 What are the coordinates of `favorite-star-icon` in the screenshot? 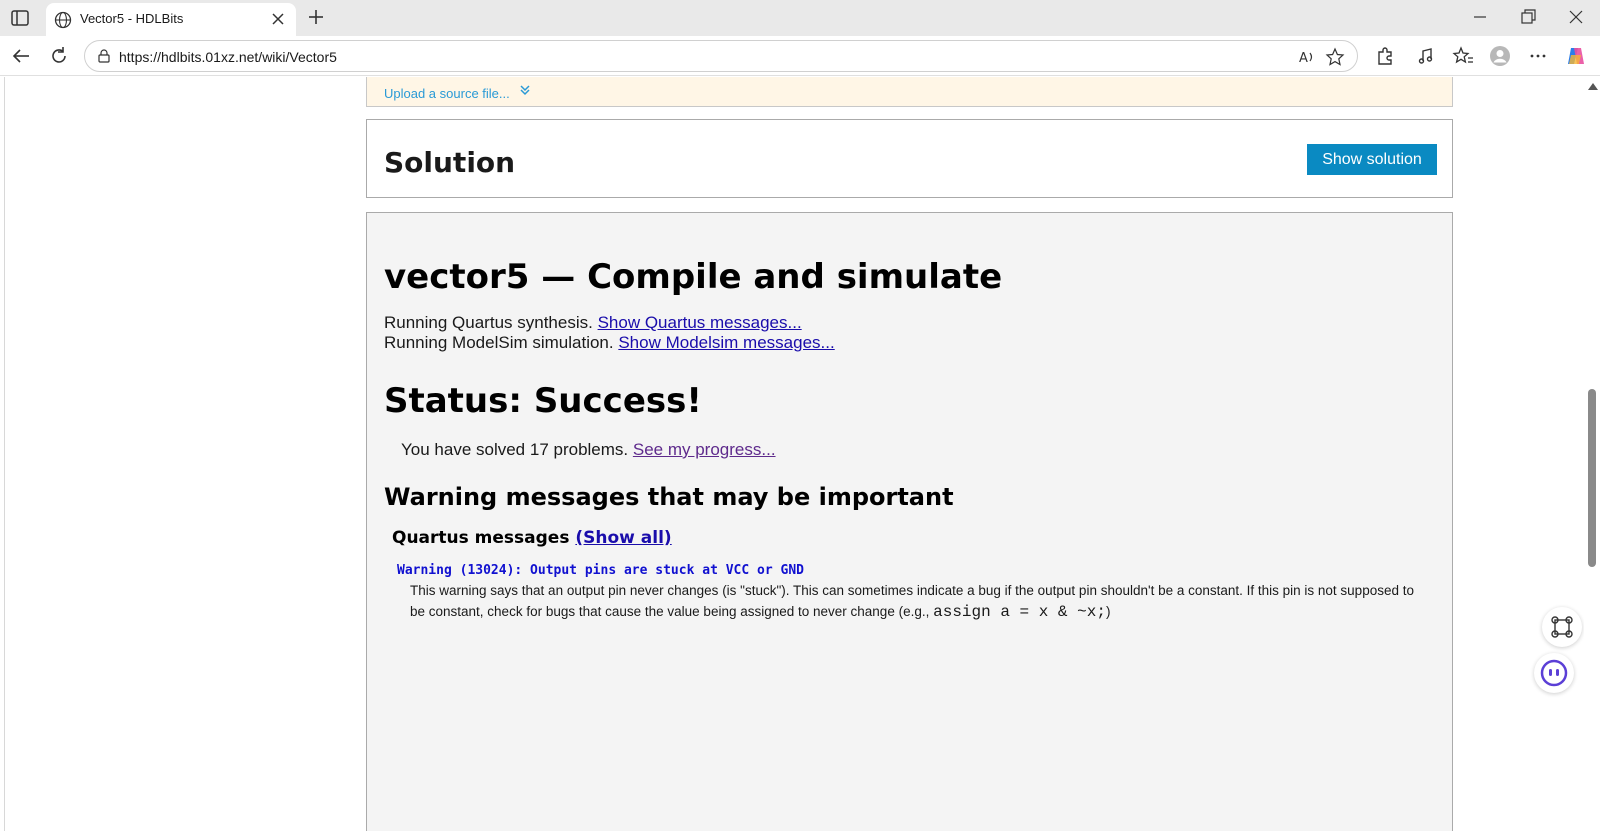 It's located at (1335, 57).